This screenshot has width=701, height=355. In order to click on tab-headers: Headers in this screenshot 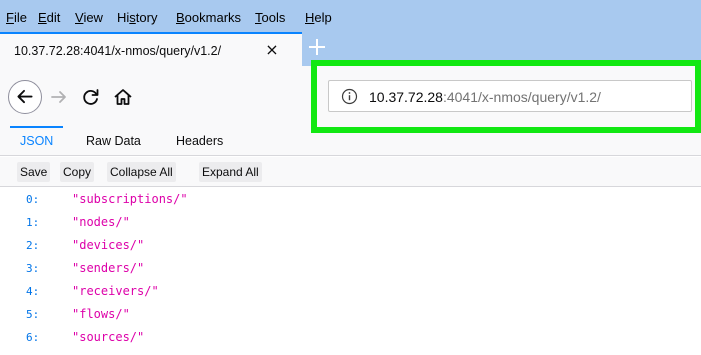, I will do `click(199, 141)`.